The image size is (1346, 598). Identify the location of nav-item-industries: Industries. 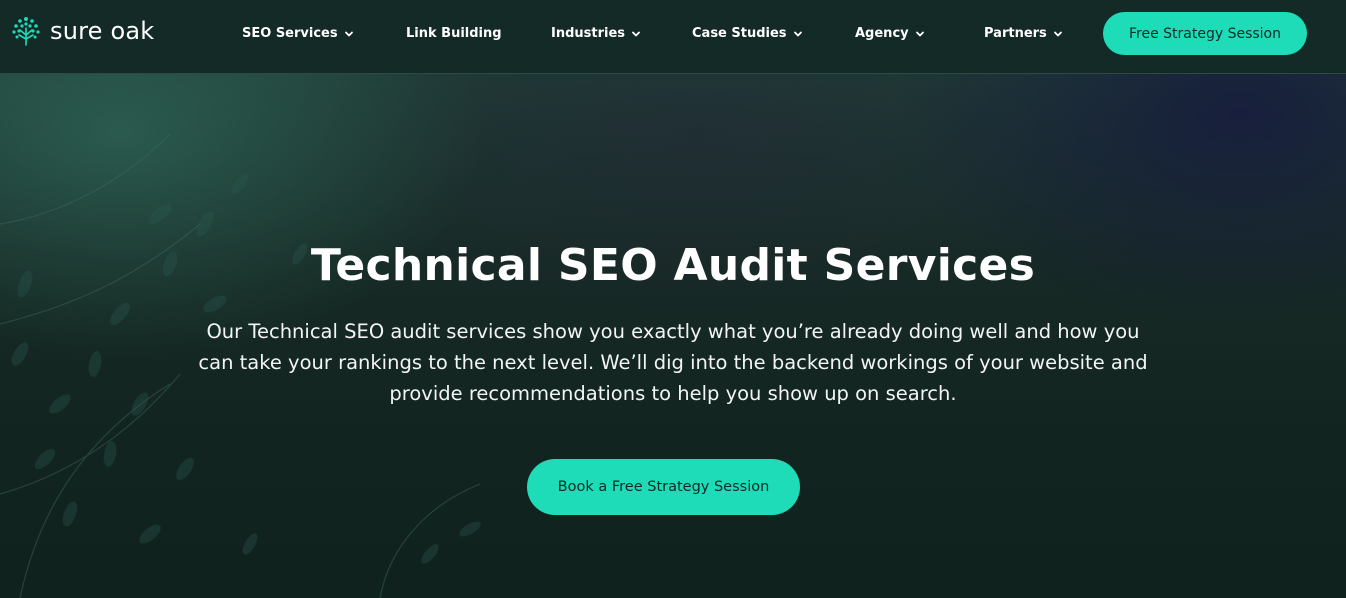
(596, 33).